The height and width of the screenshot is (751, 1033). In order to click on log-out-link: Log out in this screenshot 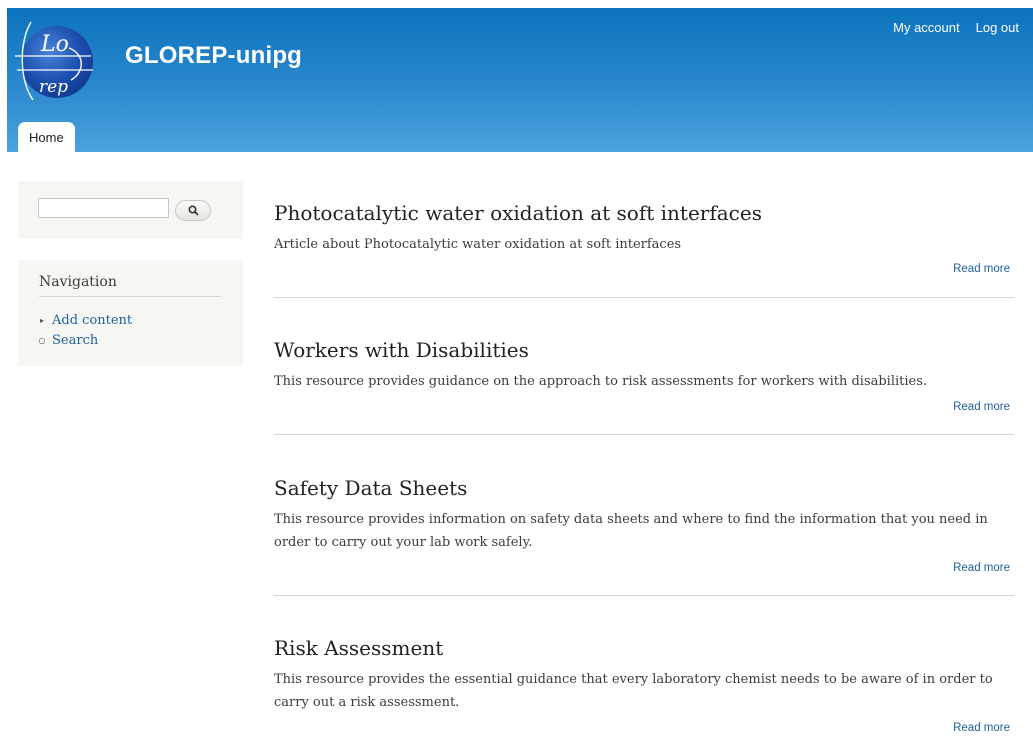, I will do `click(997, 27)`.